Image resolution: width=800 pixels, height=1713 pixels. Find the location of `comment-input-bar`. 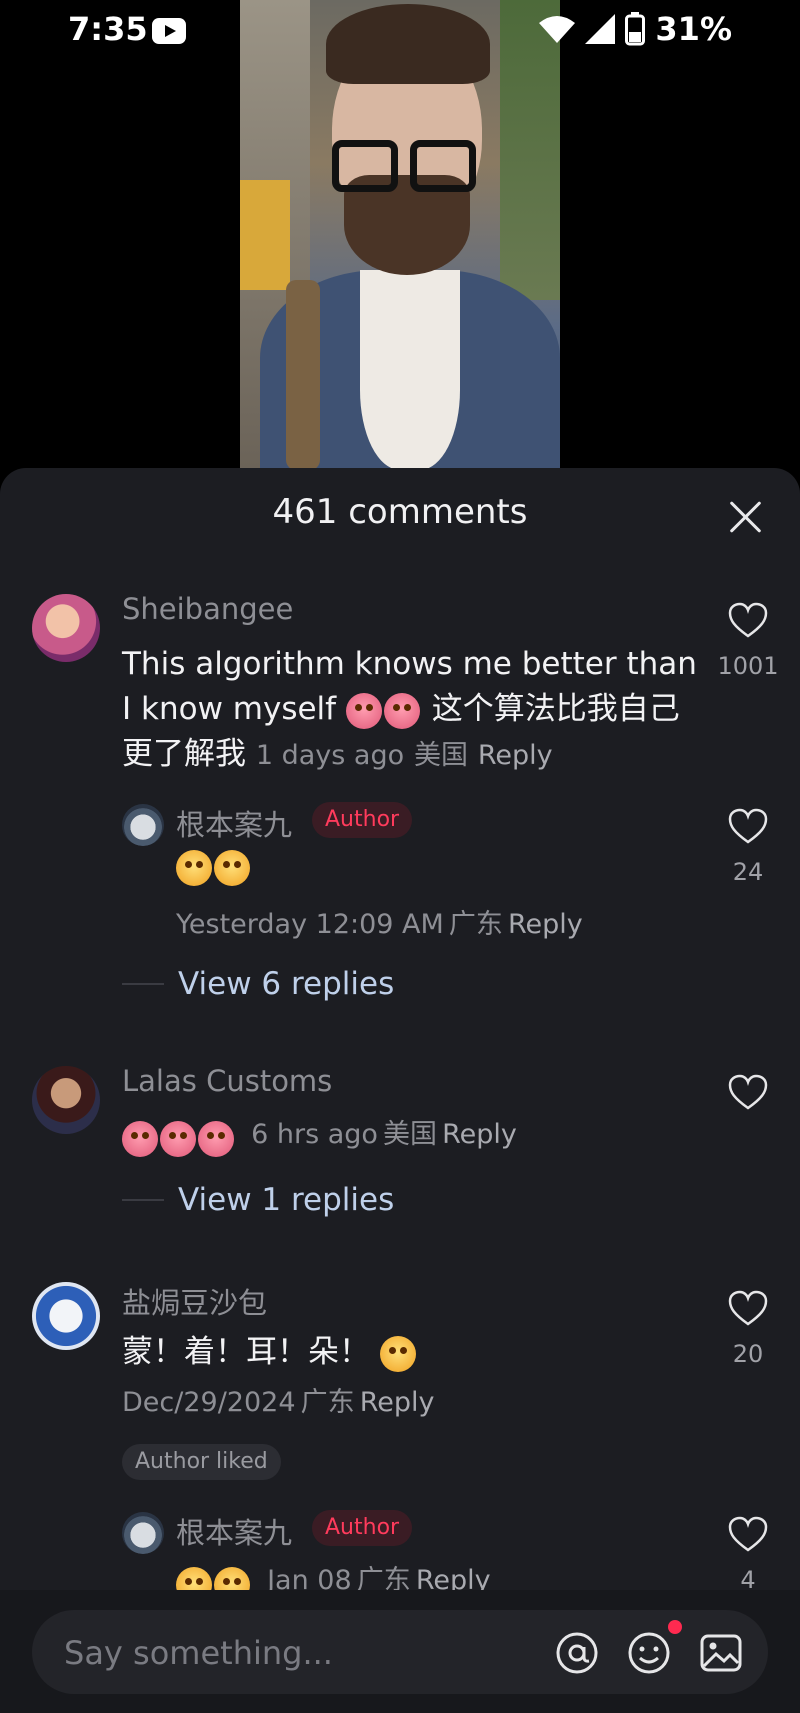

comment-input-bar is located at coordinates (400, 1651).